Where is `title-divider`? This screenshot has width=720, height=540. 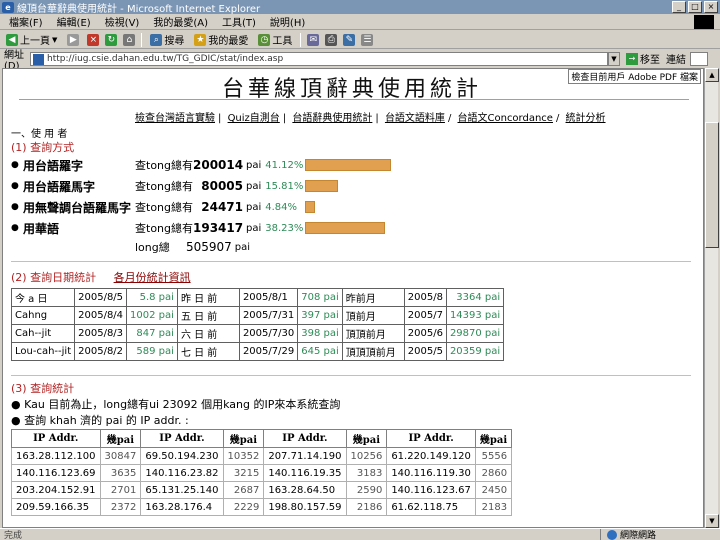
title-divider is located at coordinates (354, 99).